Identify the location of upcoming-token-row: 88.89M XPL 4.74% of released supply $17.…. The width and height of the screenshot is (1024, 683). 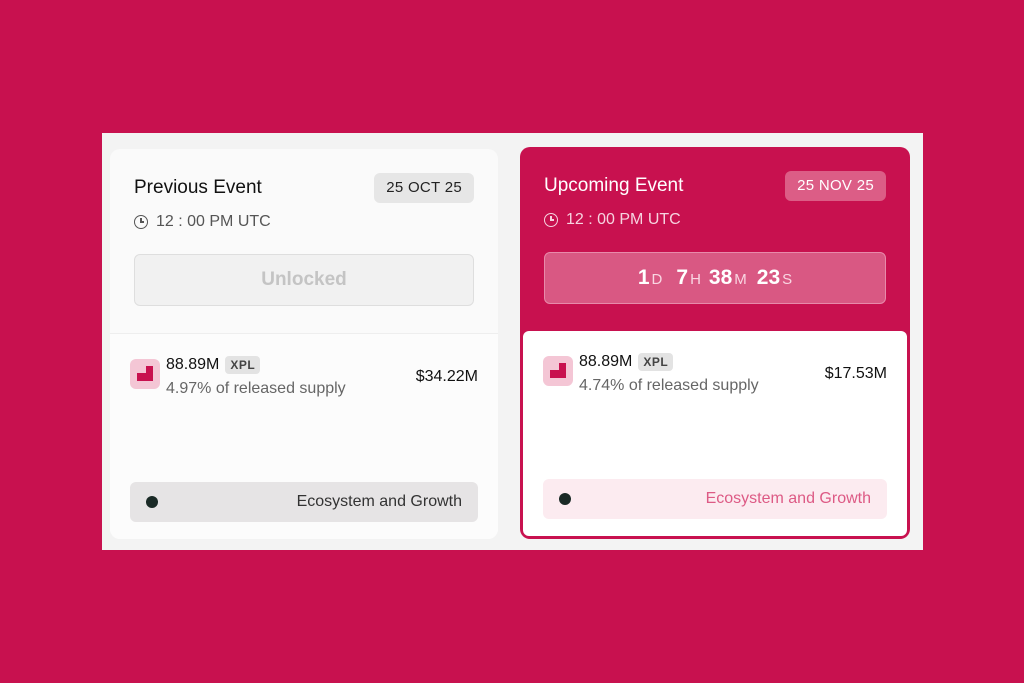
(715, 378).